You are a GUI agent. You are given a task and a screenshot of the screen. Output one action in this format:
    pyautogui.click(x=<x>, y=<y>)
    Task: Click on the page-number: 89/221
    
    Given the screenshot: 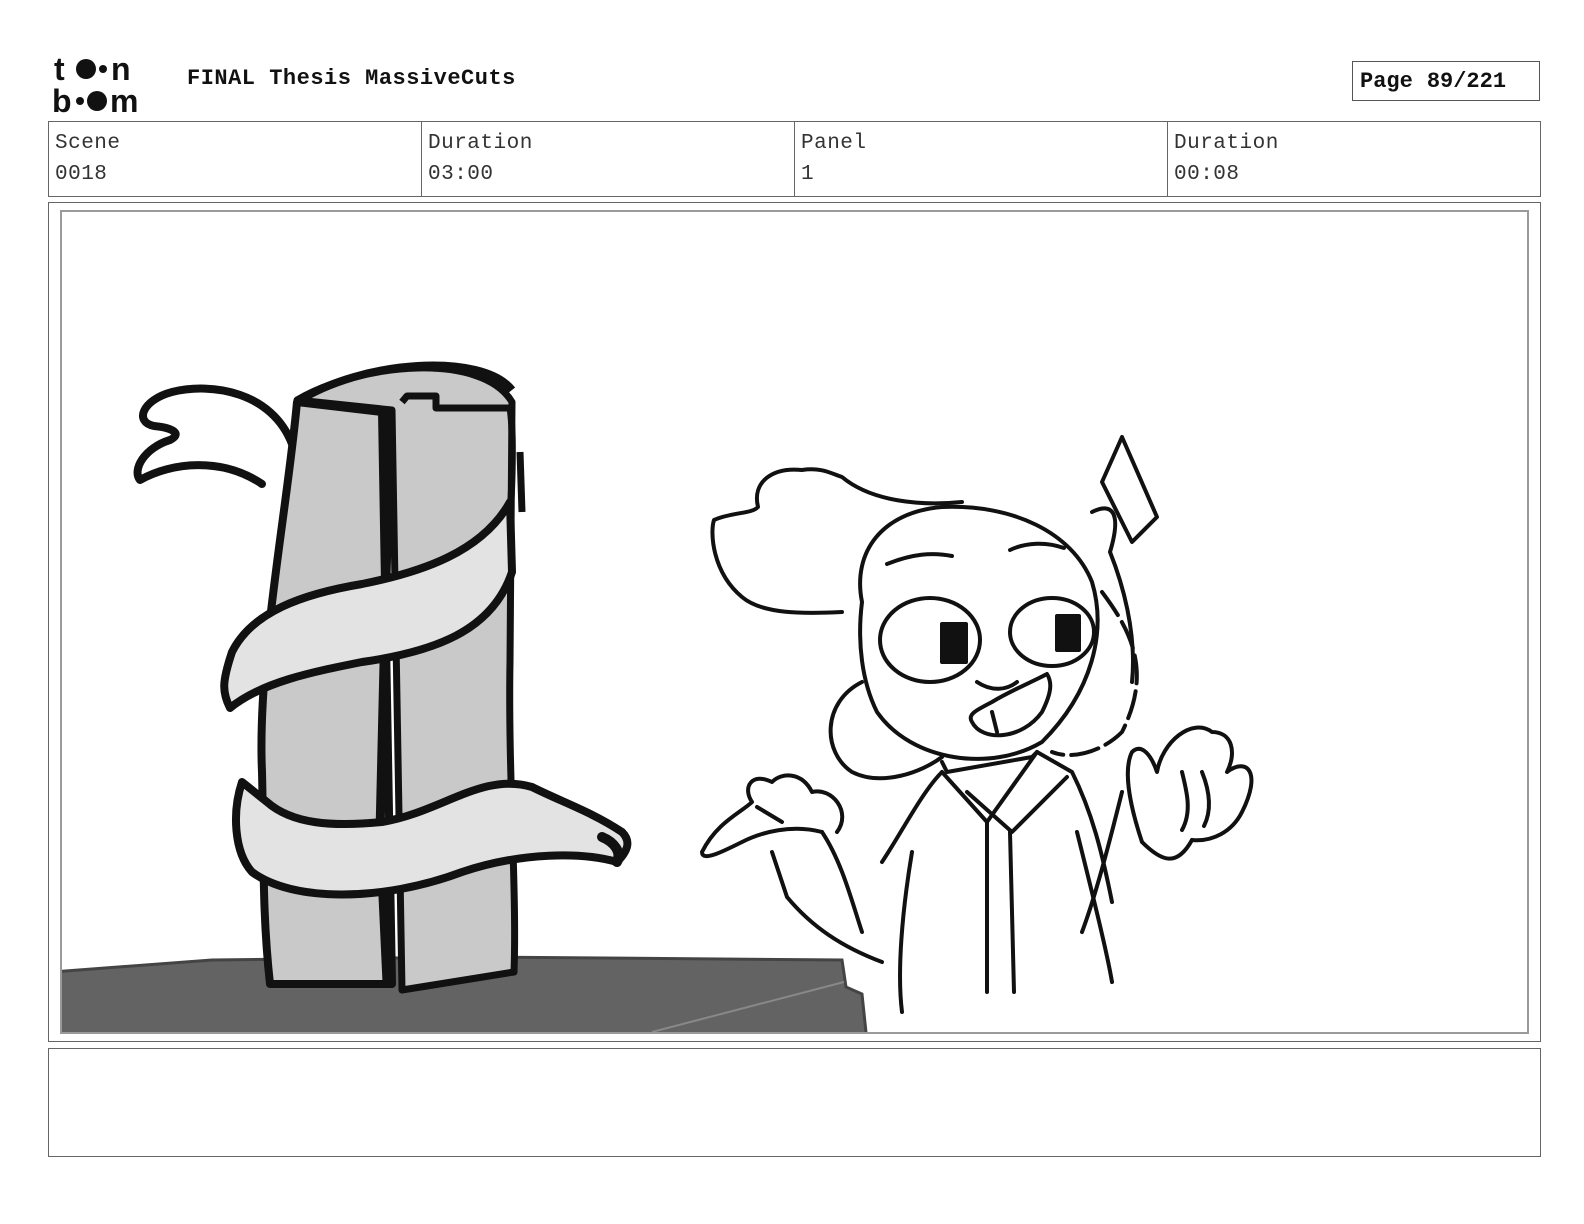 What is the action you would take?
    pyautogui.click(x=1466, y=81)
    